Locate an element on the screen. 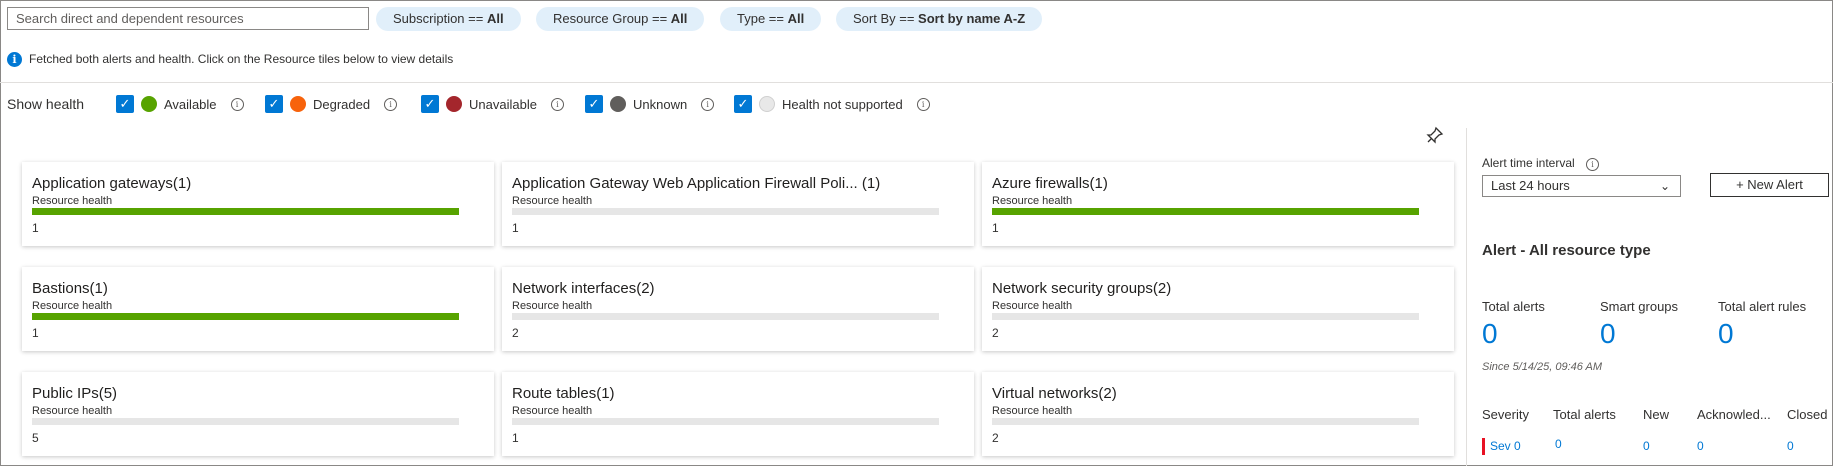 This screenshot has width=1833, height=466. new-cell: 0 is located at coordinates (1646, 446).